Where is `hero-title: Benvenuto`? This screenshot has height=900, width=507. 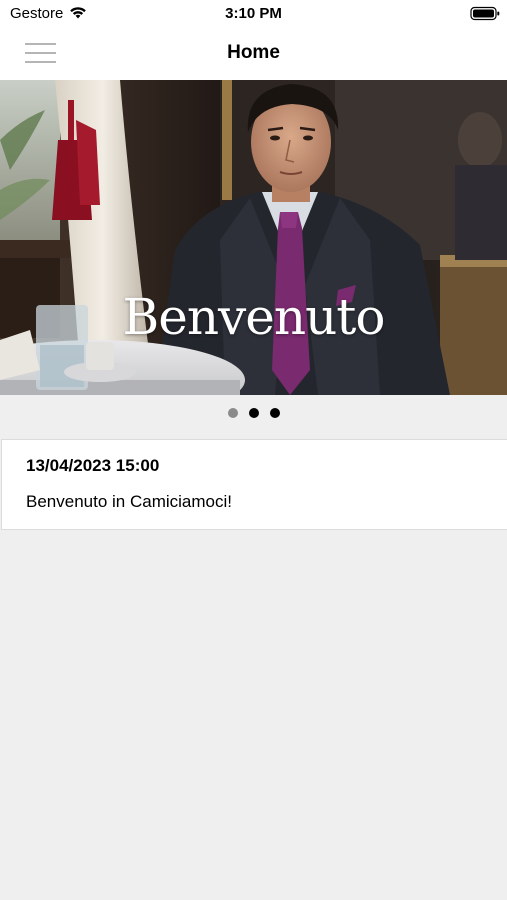
hero-title: Benvenuto is located at coordinates (254, 317).